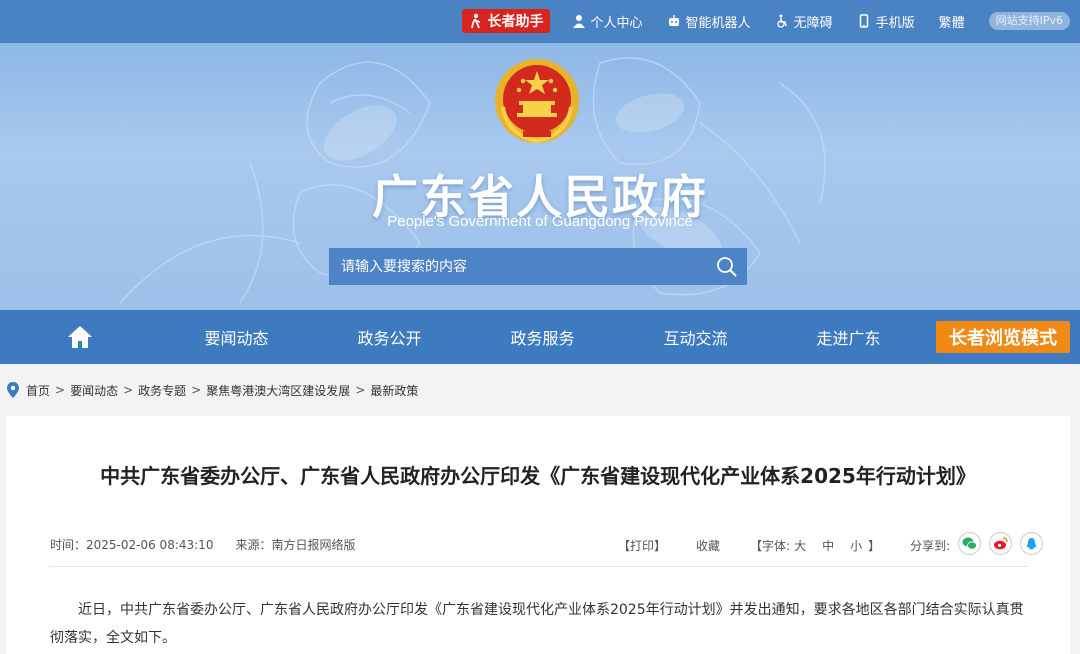 This screenshot has height=654, width=1080. I want to click on home-icon, so click(80, 337).